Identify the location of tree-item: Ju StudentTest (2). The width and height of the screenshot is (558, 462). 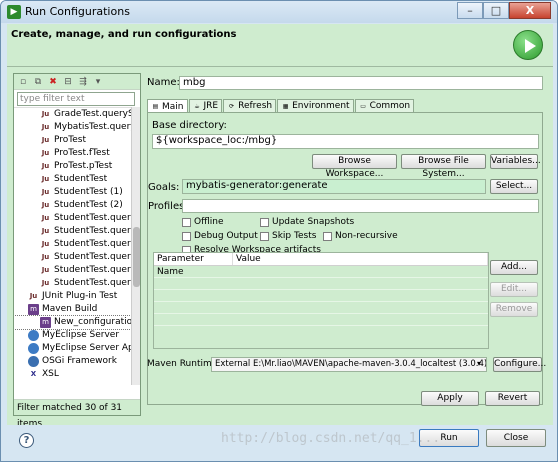
(72, 205).